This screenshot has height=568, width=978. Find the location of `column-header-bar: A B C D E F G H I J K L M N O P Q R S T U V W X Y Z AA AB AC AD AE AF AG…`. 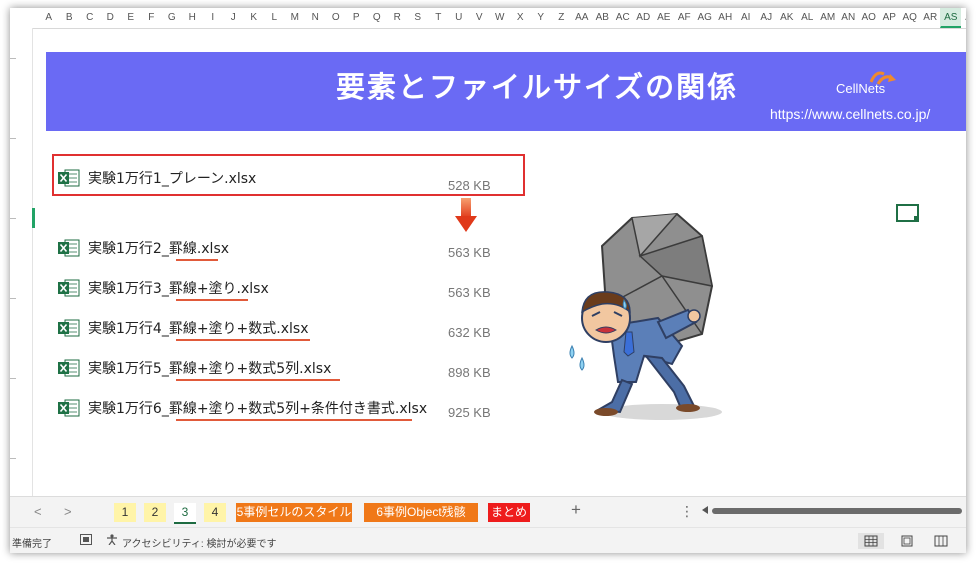

column-header-bar: A B C D E F G H I J K L M N O P Q R S T U V W X Y Z AA AB AC AD AE AF AG… is located at coordinates (488, 18).